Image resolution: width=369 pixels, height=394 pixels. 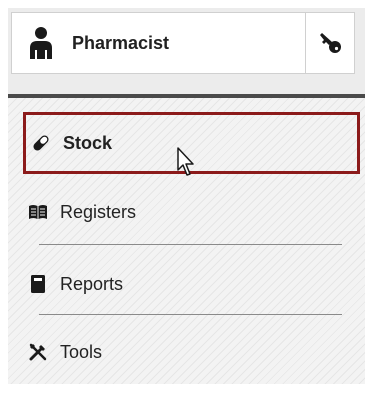 What do you see at coordinates (98, 211) in the screenshot?
I see `menu-item-label: Registers` at bounding box center [98, 211].